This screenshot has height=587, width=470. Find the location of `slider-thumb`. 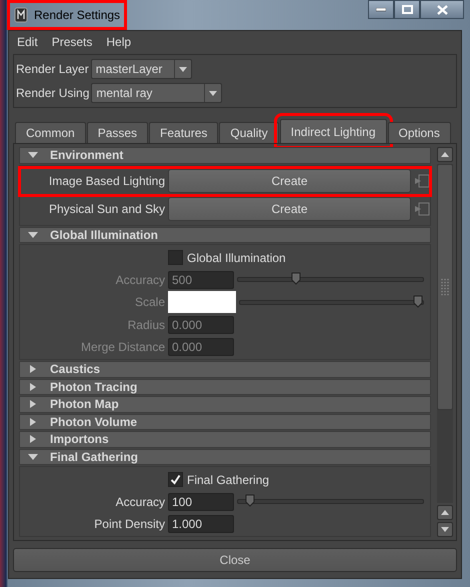

slider-thumb is located at coordinates (249, 500).